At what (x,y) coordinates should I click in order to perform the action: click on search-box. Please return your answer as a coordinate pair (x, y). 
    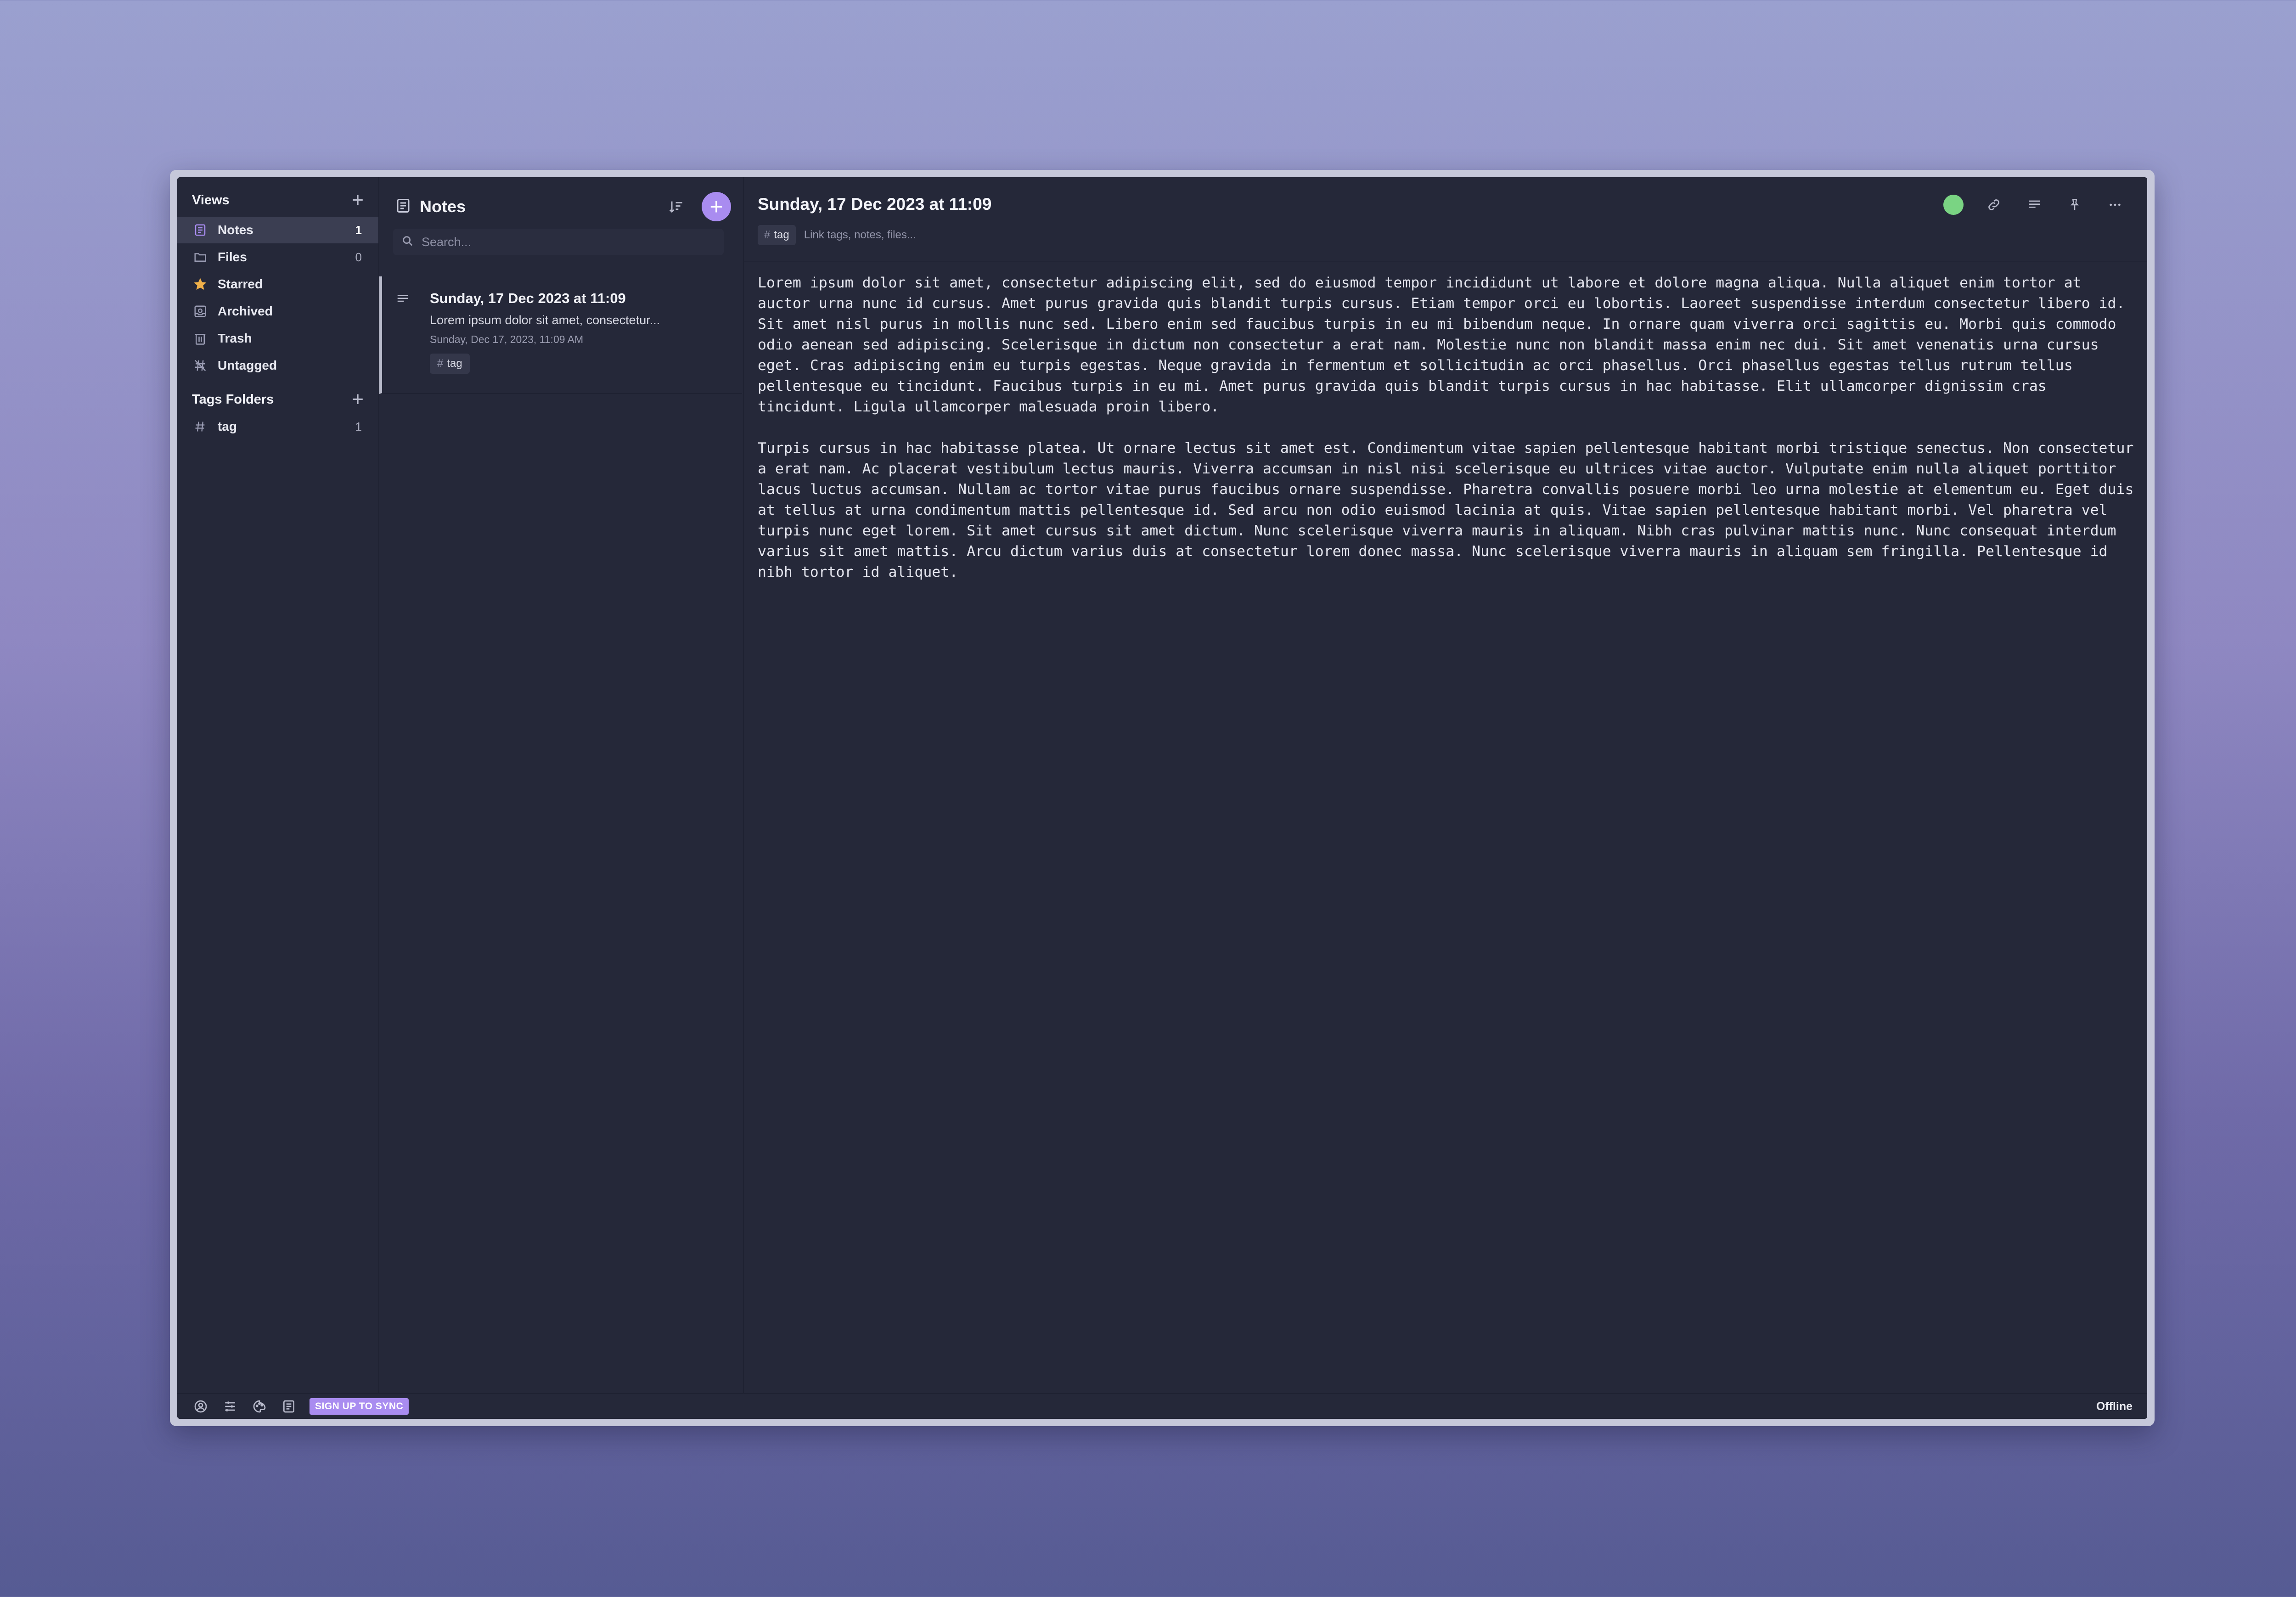
    Looking at the image, I should click on (558, 242).